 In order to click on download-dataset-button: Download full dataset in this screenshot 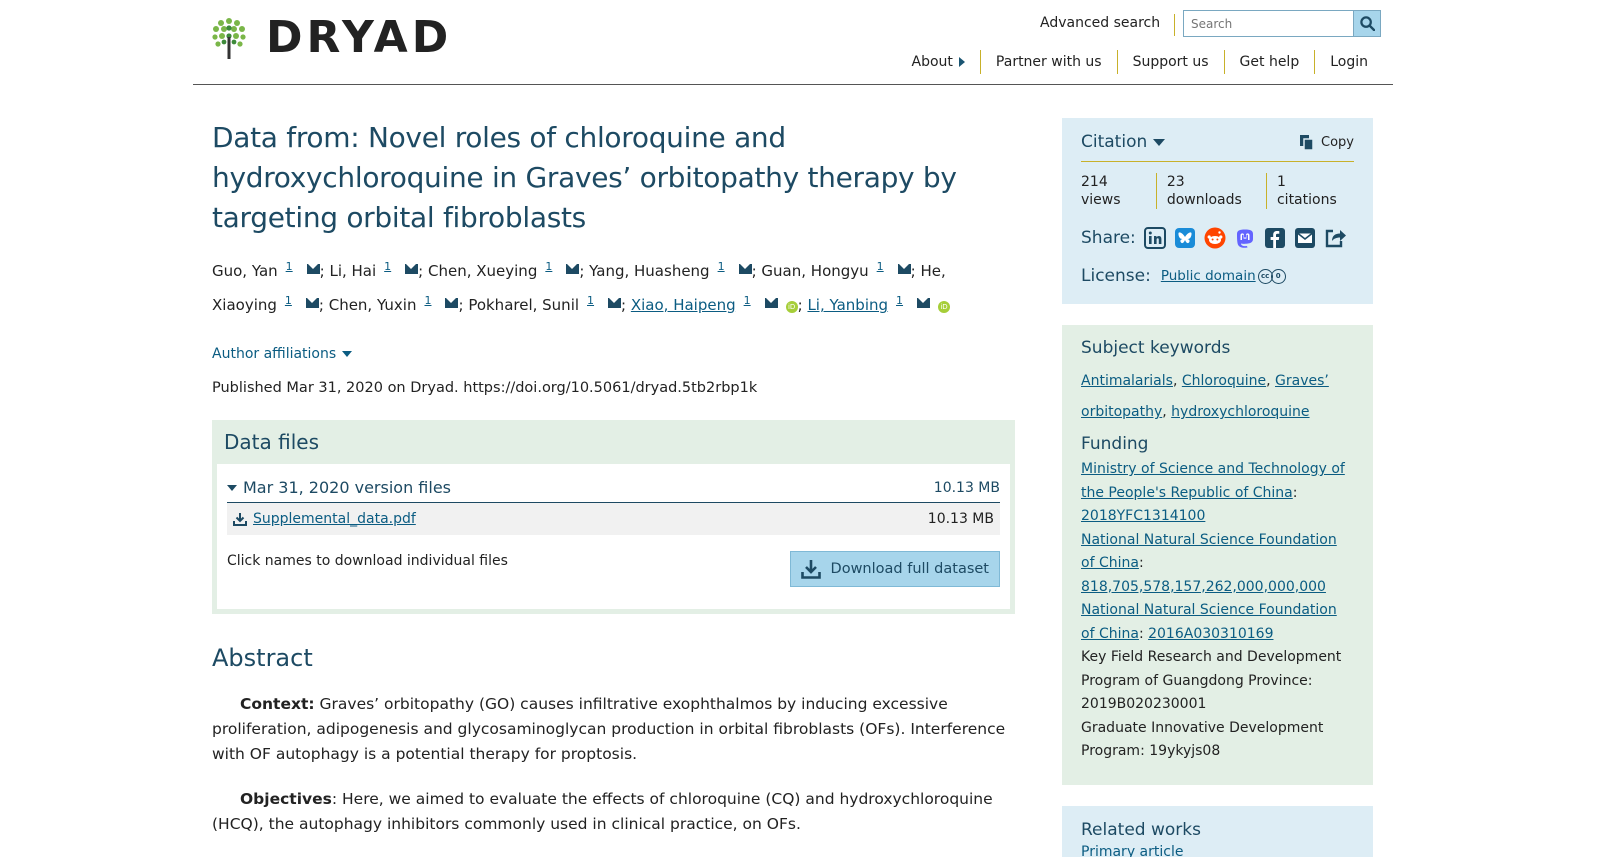, I will do `click(894, 569)`.